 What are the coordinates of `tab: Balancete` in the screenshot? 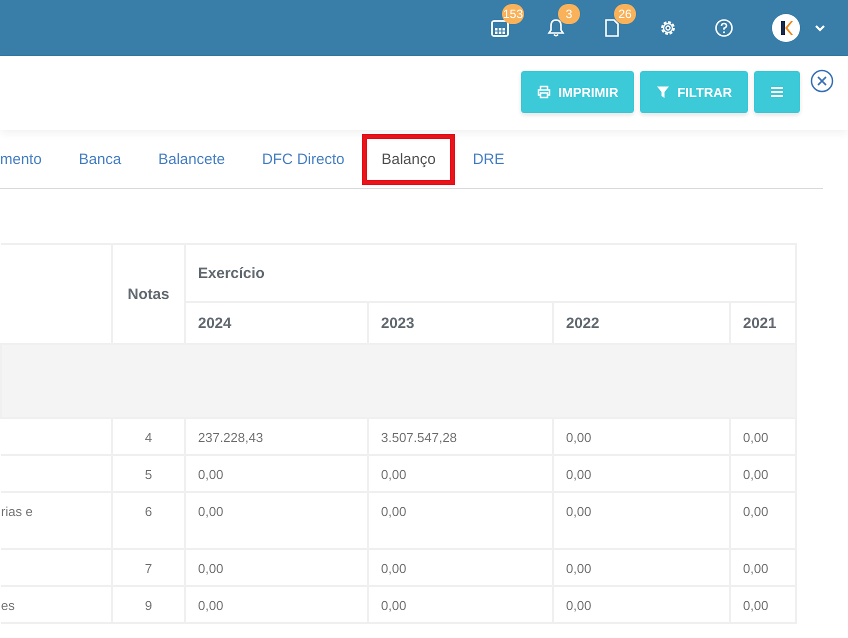 It's located at (191, 159).